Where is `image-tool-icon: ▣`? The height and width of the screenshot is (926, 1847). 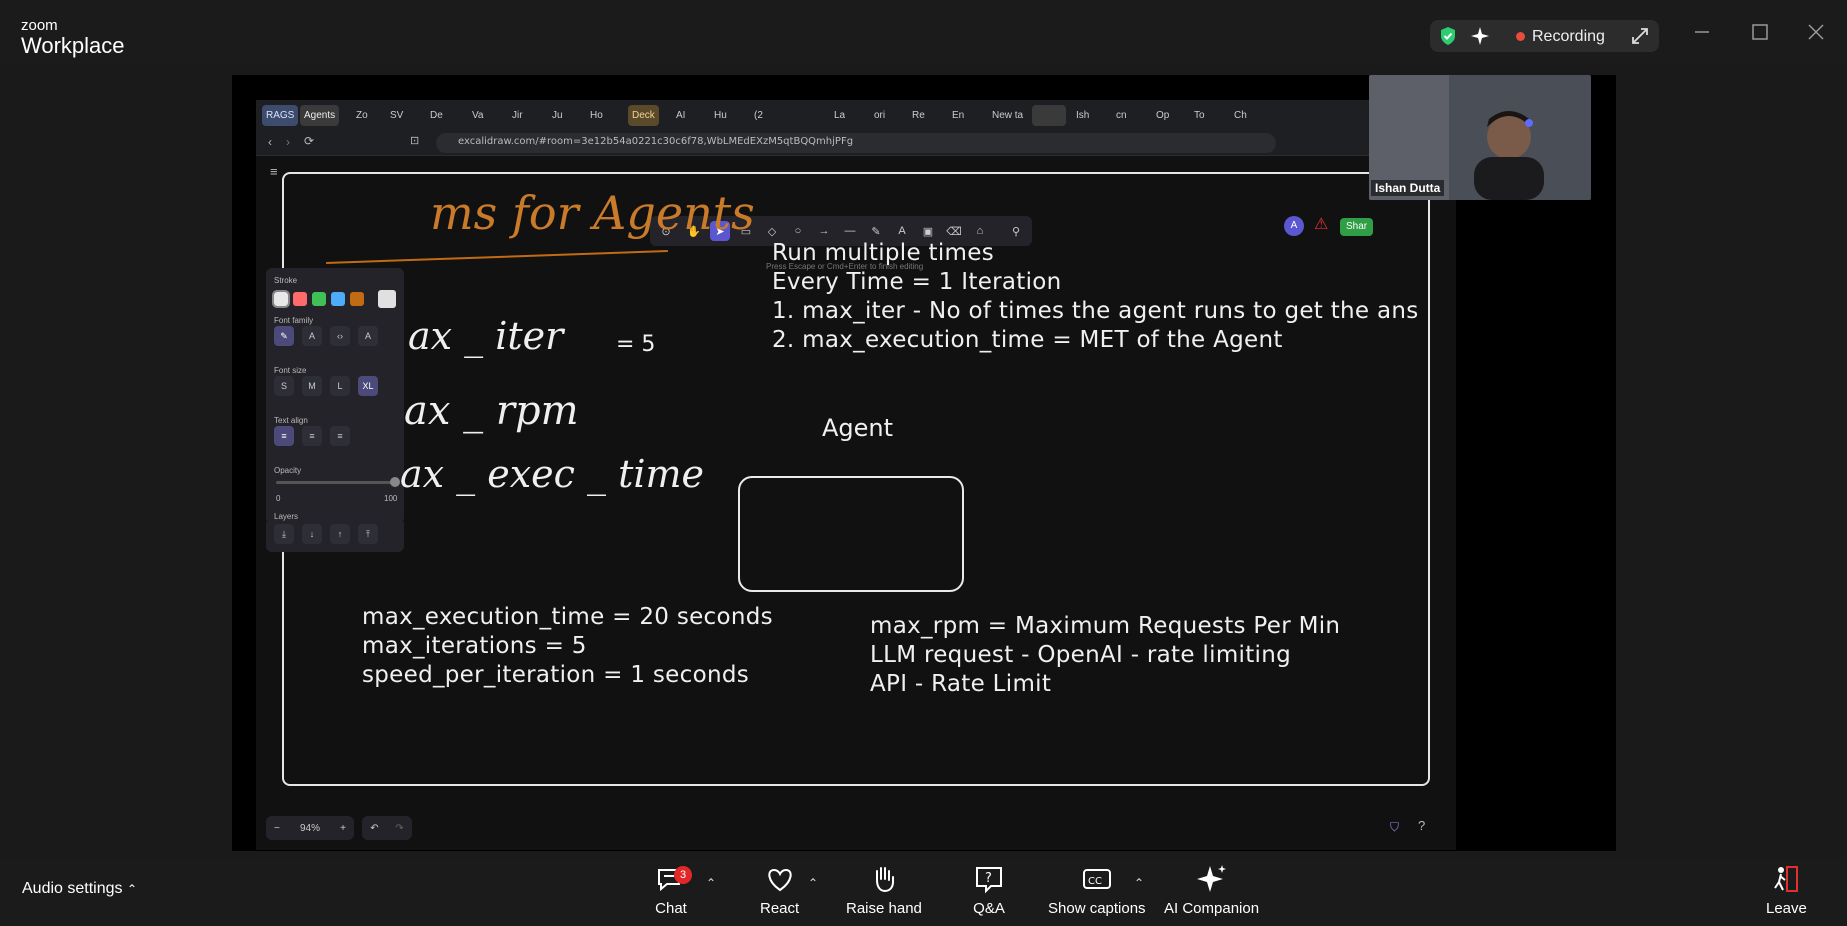
image-tool-icon: ▣ is located at coordinates (928, 231).